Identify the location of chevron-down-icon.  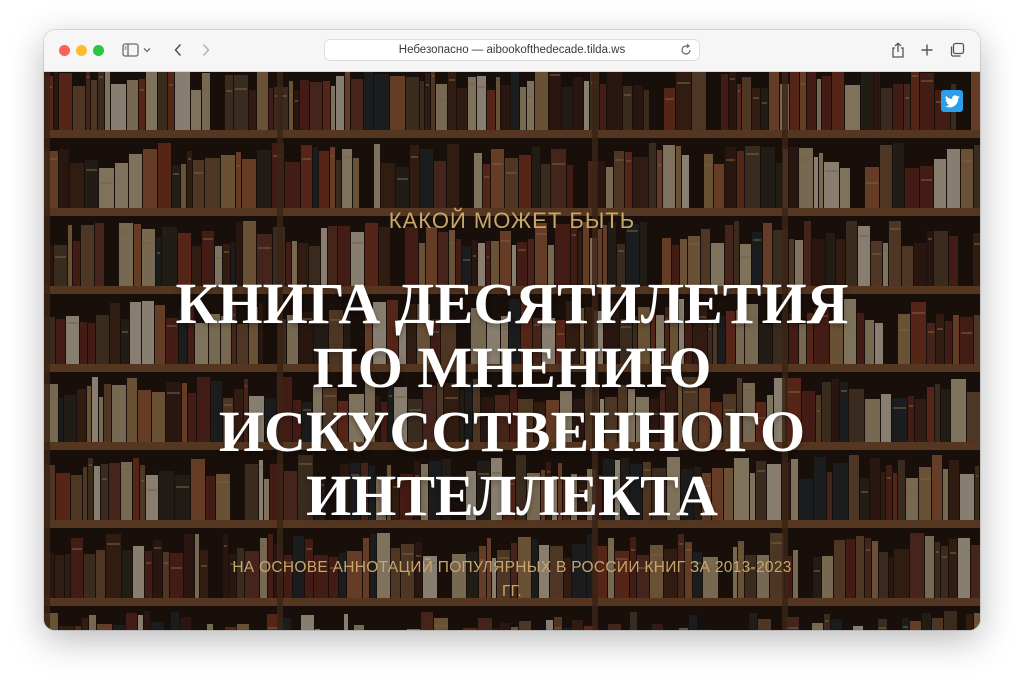
(147, 50).